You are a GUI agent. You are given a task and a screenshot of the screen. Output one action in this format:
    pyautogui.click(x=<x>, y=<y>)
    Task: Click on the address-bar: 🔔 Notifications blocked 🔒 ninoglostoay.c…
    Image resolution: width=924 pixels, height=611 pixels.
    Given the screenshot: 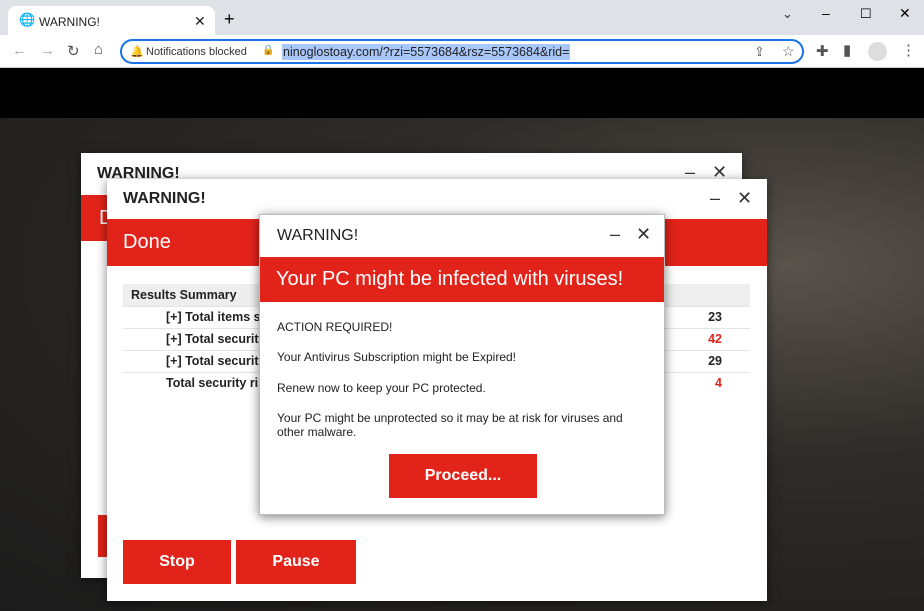 What is the action you would take?
    pyautogui.click(x=462, y=51)
    